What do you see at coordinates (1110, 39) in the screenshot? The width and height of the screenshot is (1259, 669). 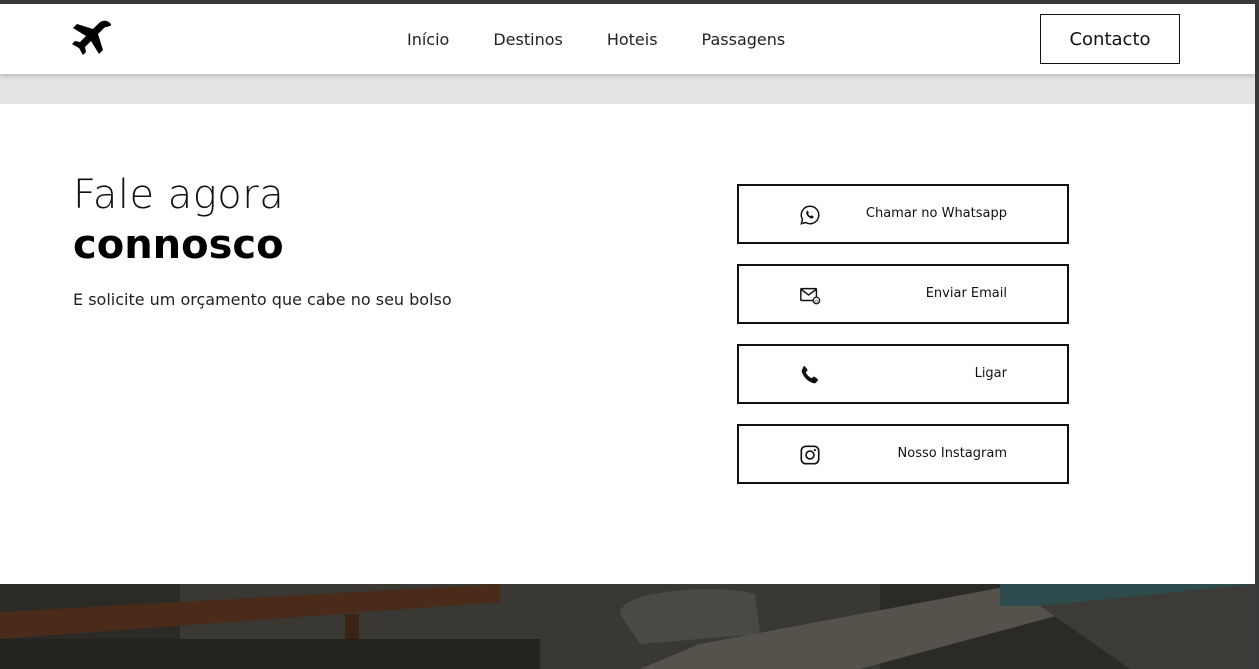 I see `contact-button: Contacto` at bounding box center [1110, 39].